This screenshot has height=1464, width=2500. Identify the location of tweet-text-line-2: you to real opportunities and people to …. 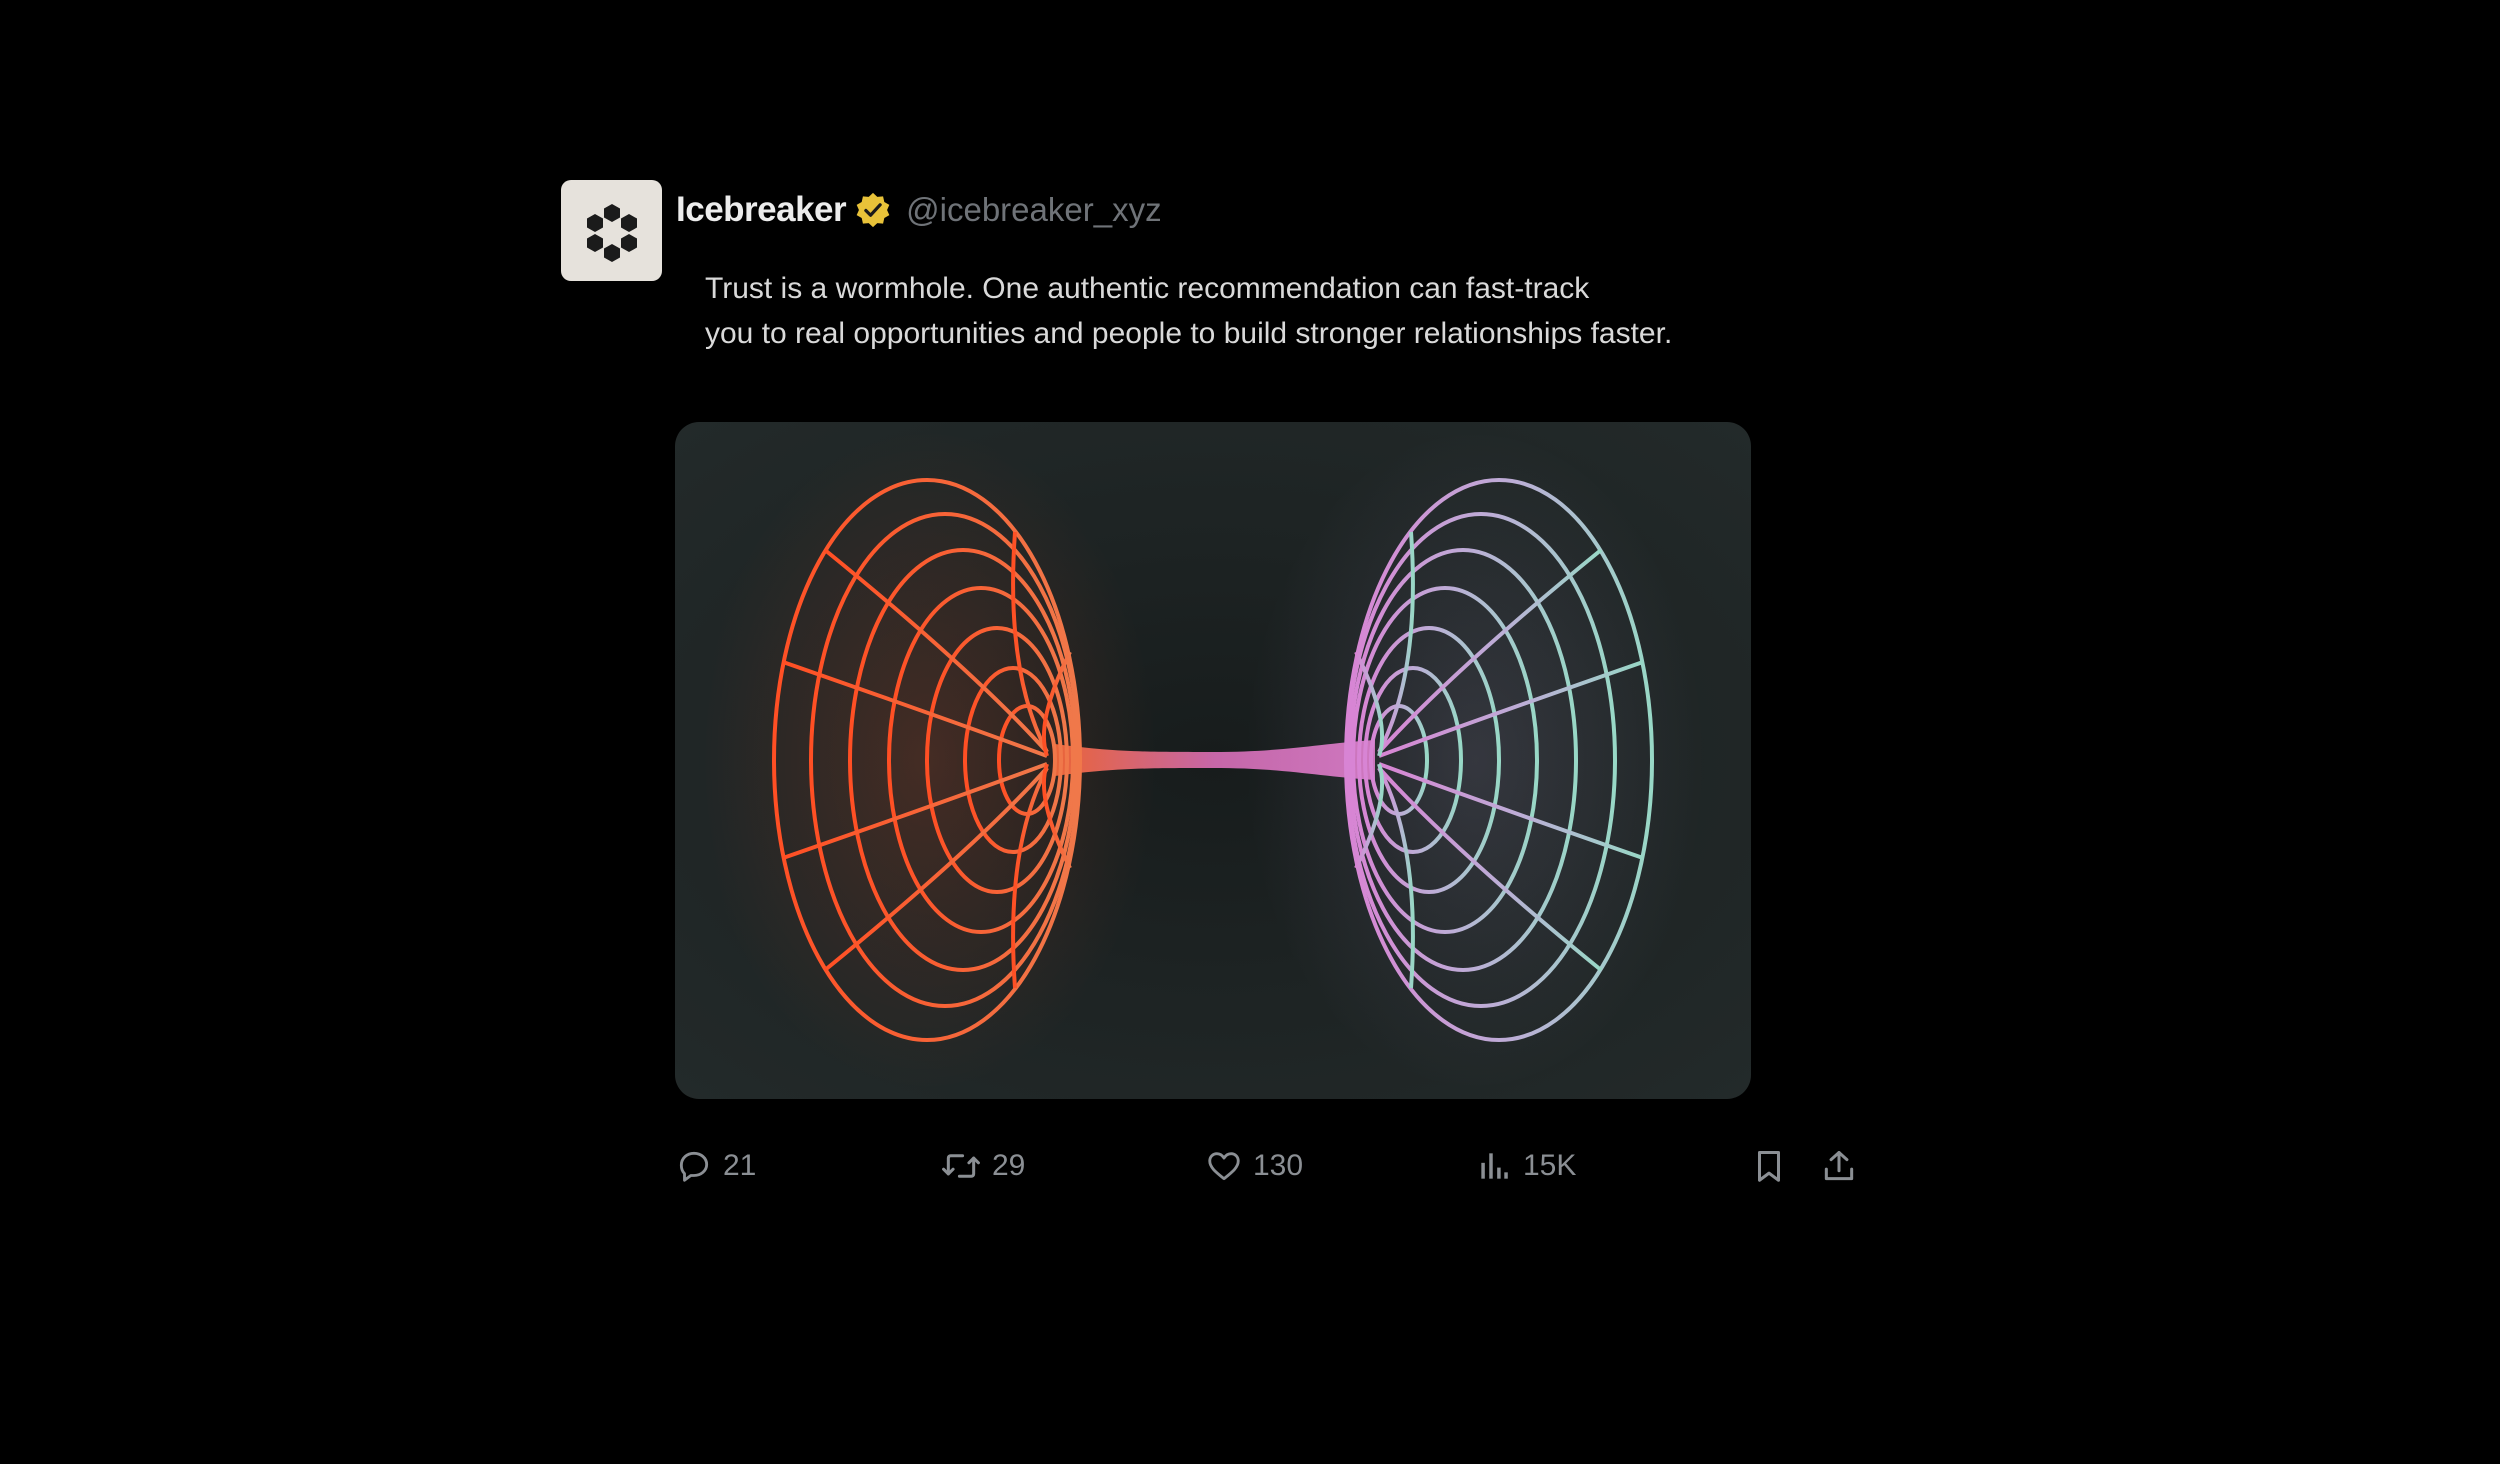
(1189, 333).